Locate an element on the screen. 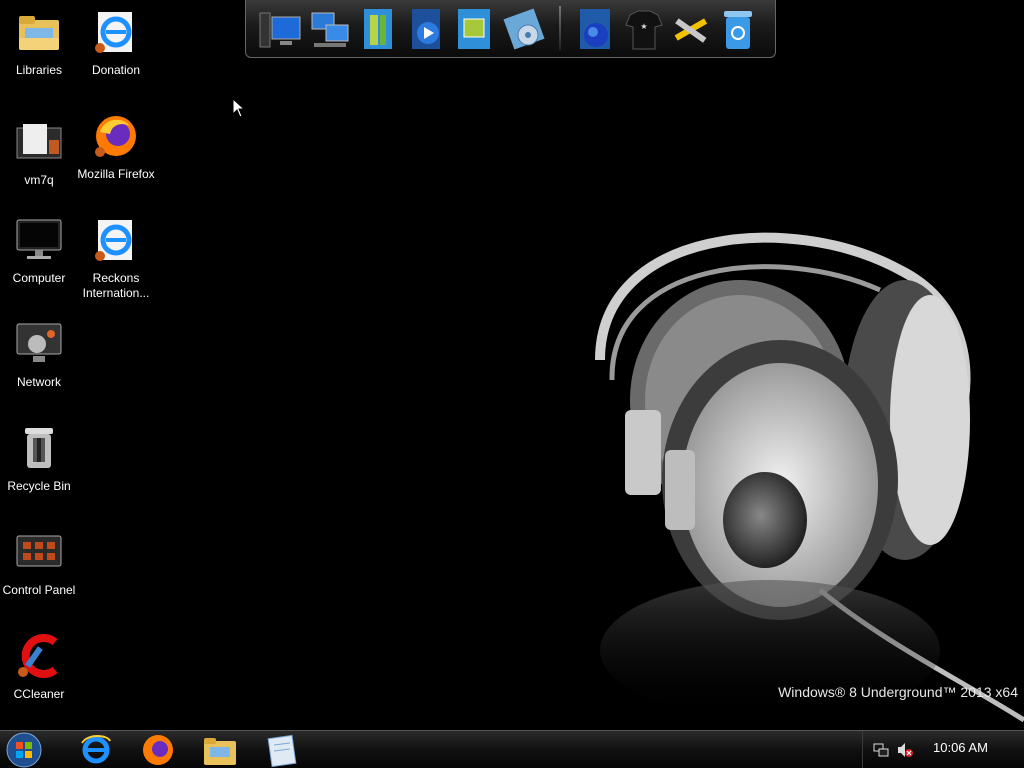 The height and width of the screenshot is (768, 1024). start-orb-icon is located at coordinates (24, 750).